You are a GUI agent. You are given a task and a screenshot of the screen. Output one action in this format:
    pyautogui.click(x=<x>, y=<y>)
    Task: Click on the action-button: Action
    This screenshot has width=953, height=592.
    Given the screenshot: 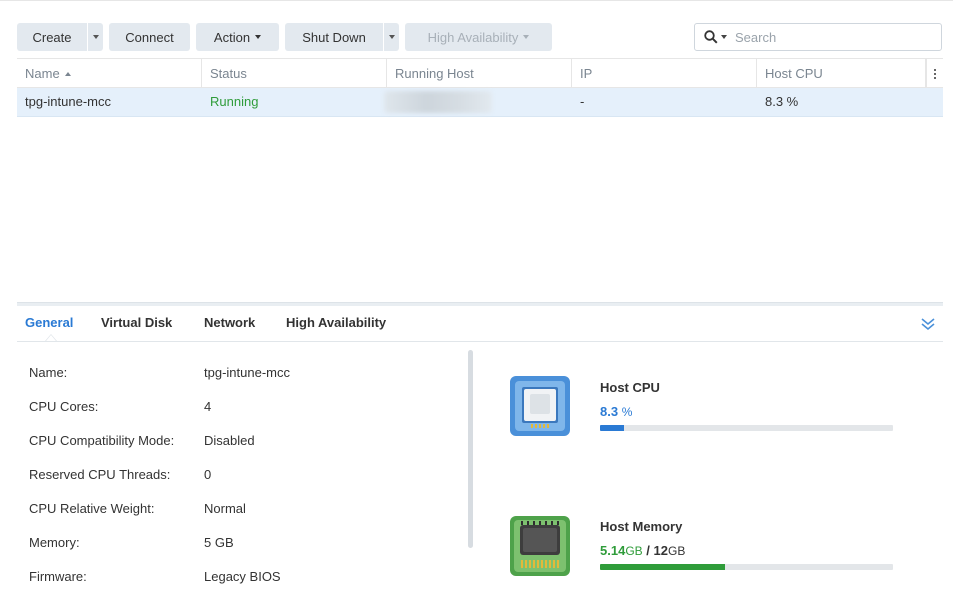 What is the action you would take?
    pyautogui.click(x=237, y=37)
    